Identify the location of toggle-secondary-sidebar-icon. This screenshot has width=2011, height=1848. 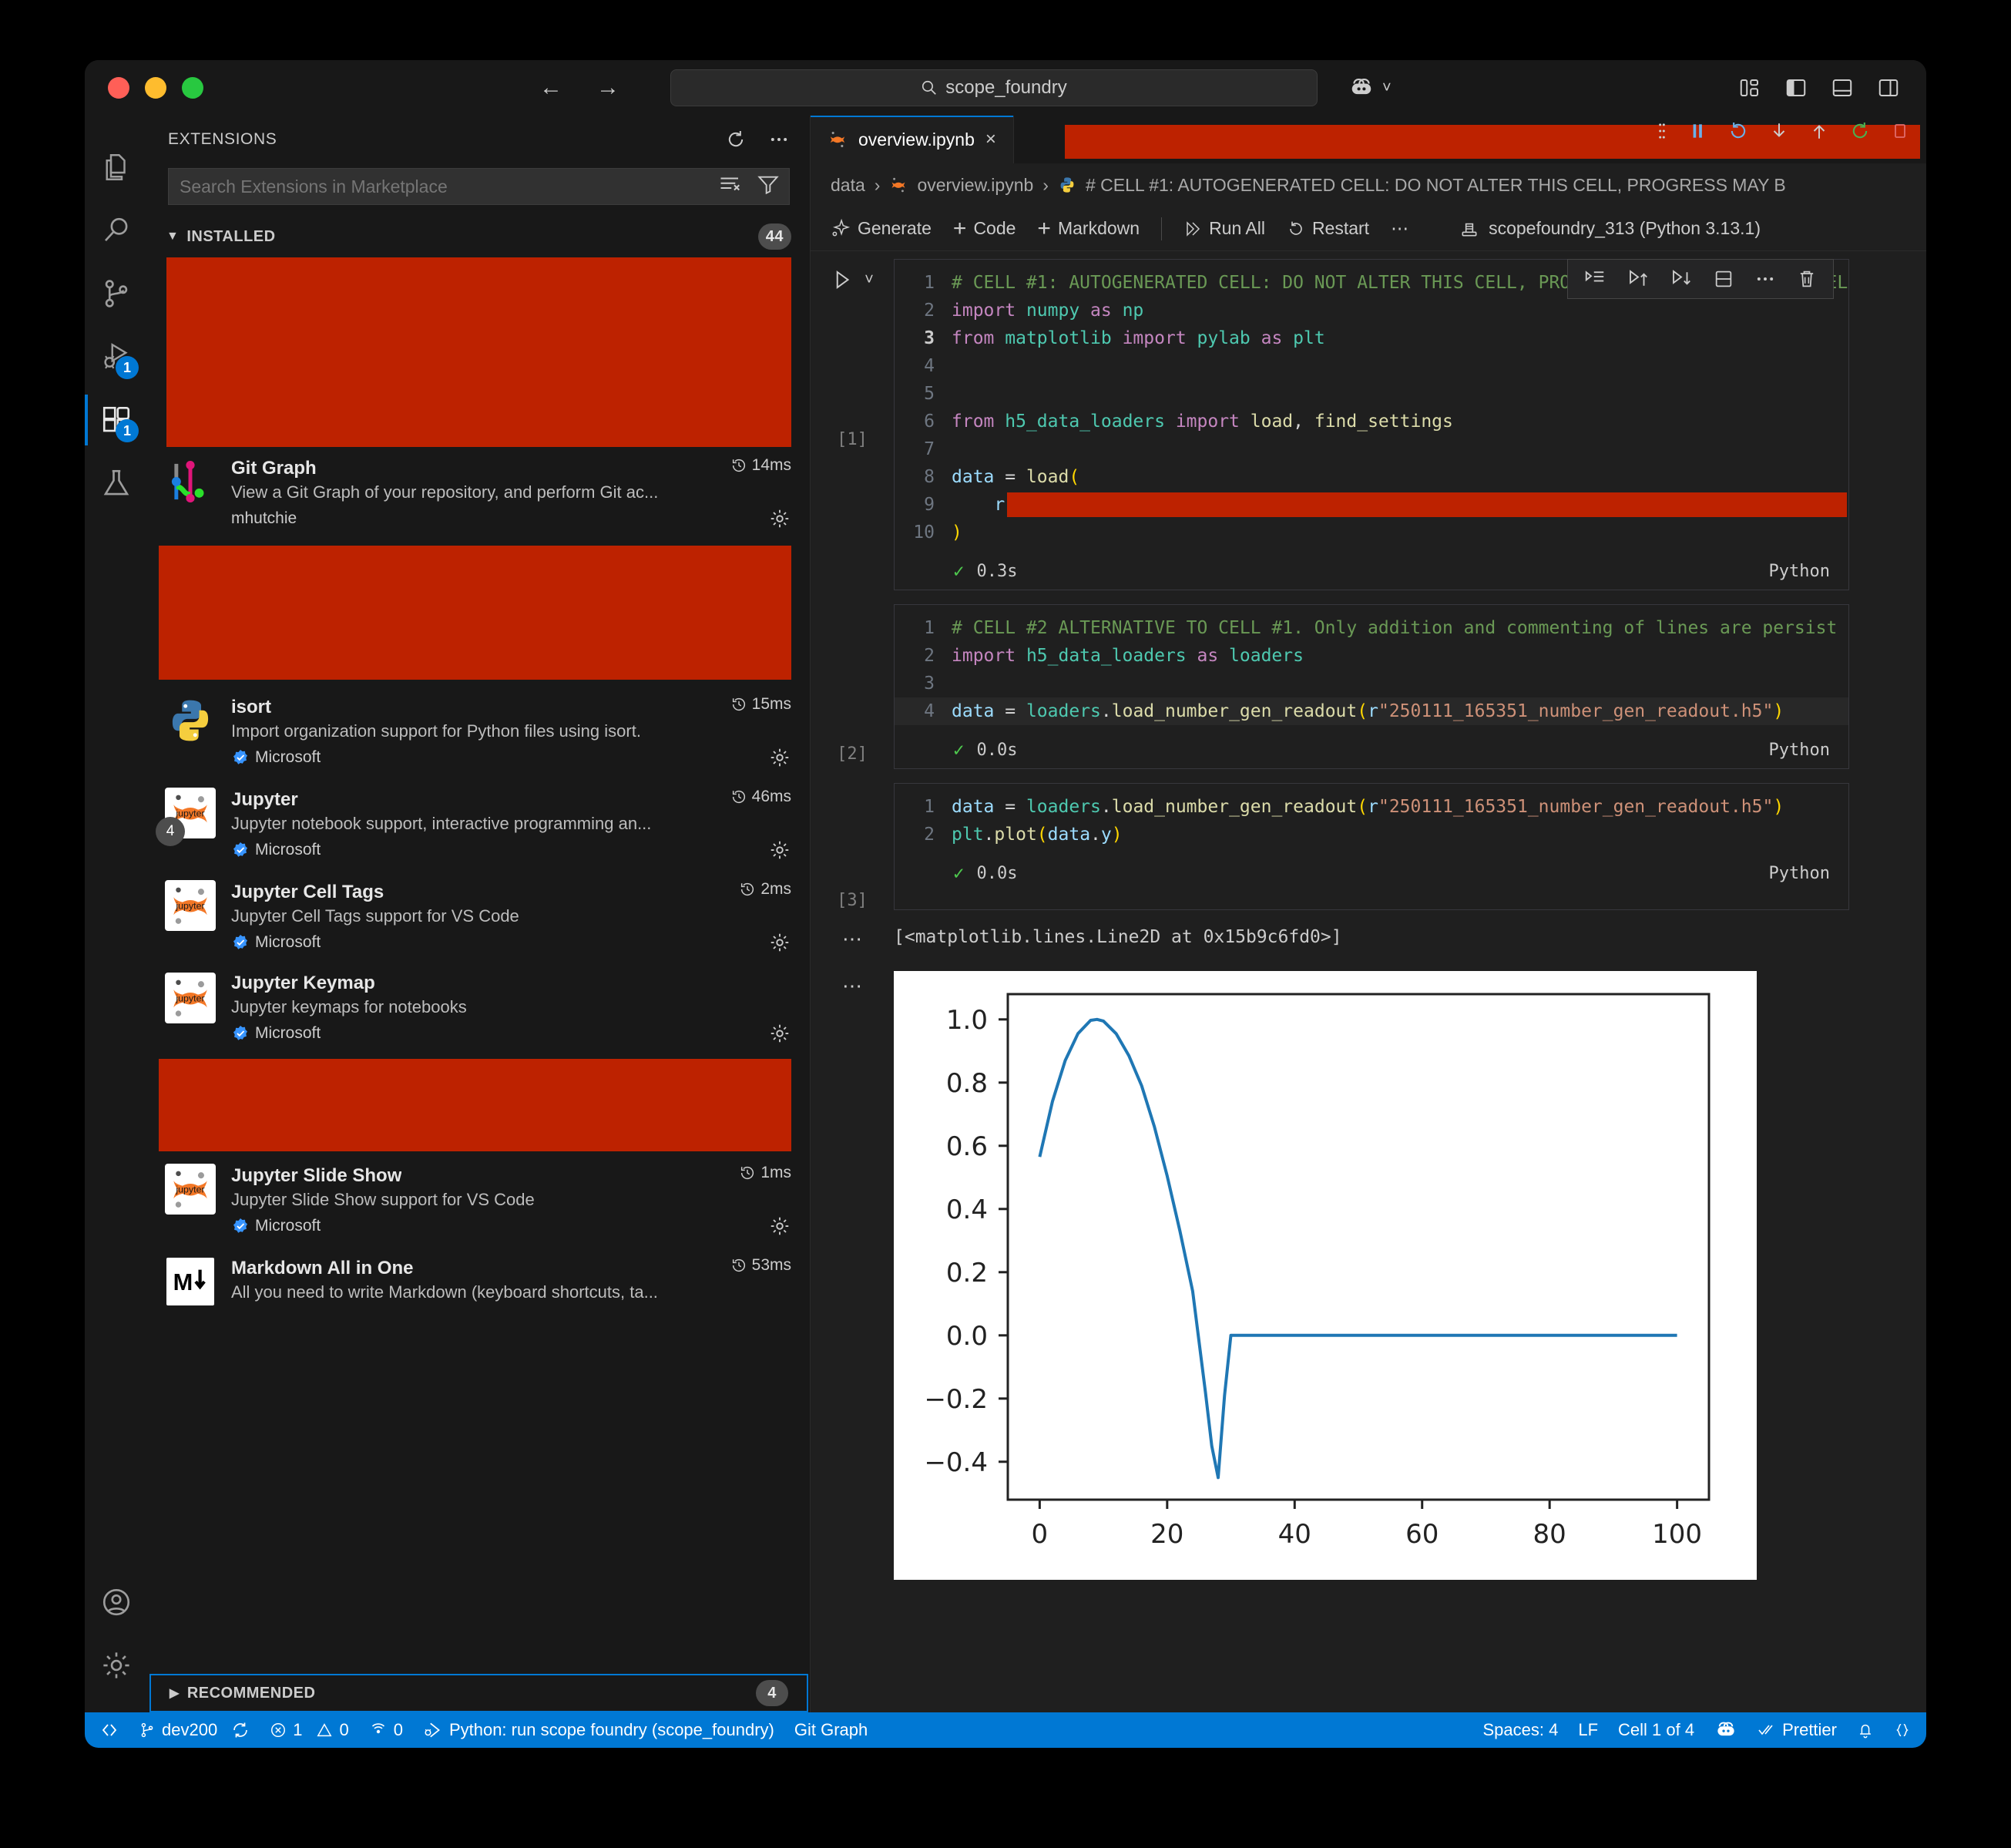
(1888, 88).